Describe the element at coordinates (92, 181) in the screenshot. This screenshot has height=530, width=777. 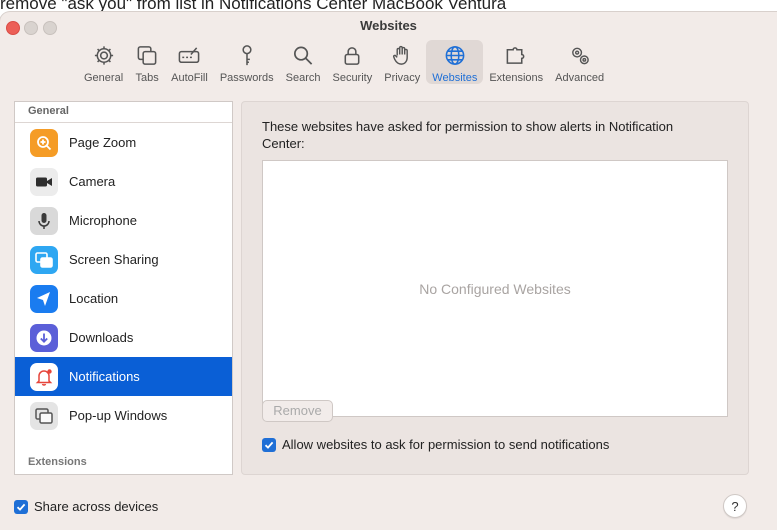
I see `sidebar-item-label: Camera` at that location.